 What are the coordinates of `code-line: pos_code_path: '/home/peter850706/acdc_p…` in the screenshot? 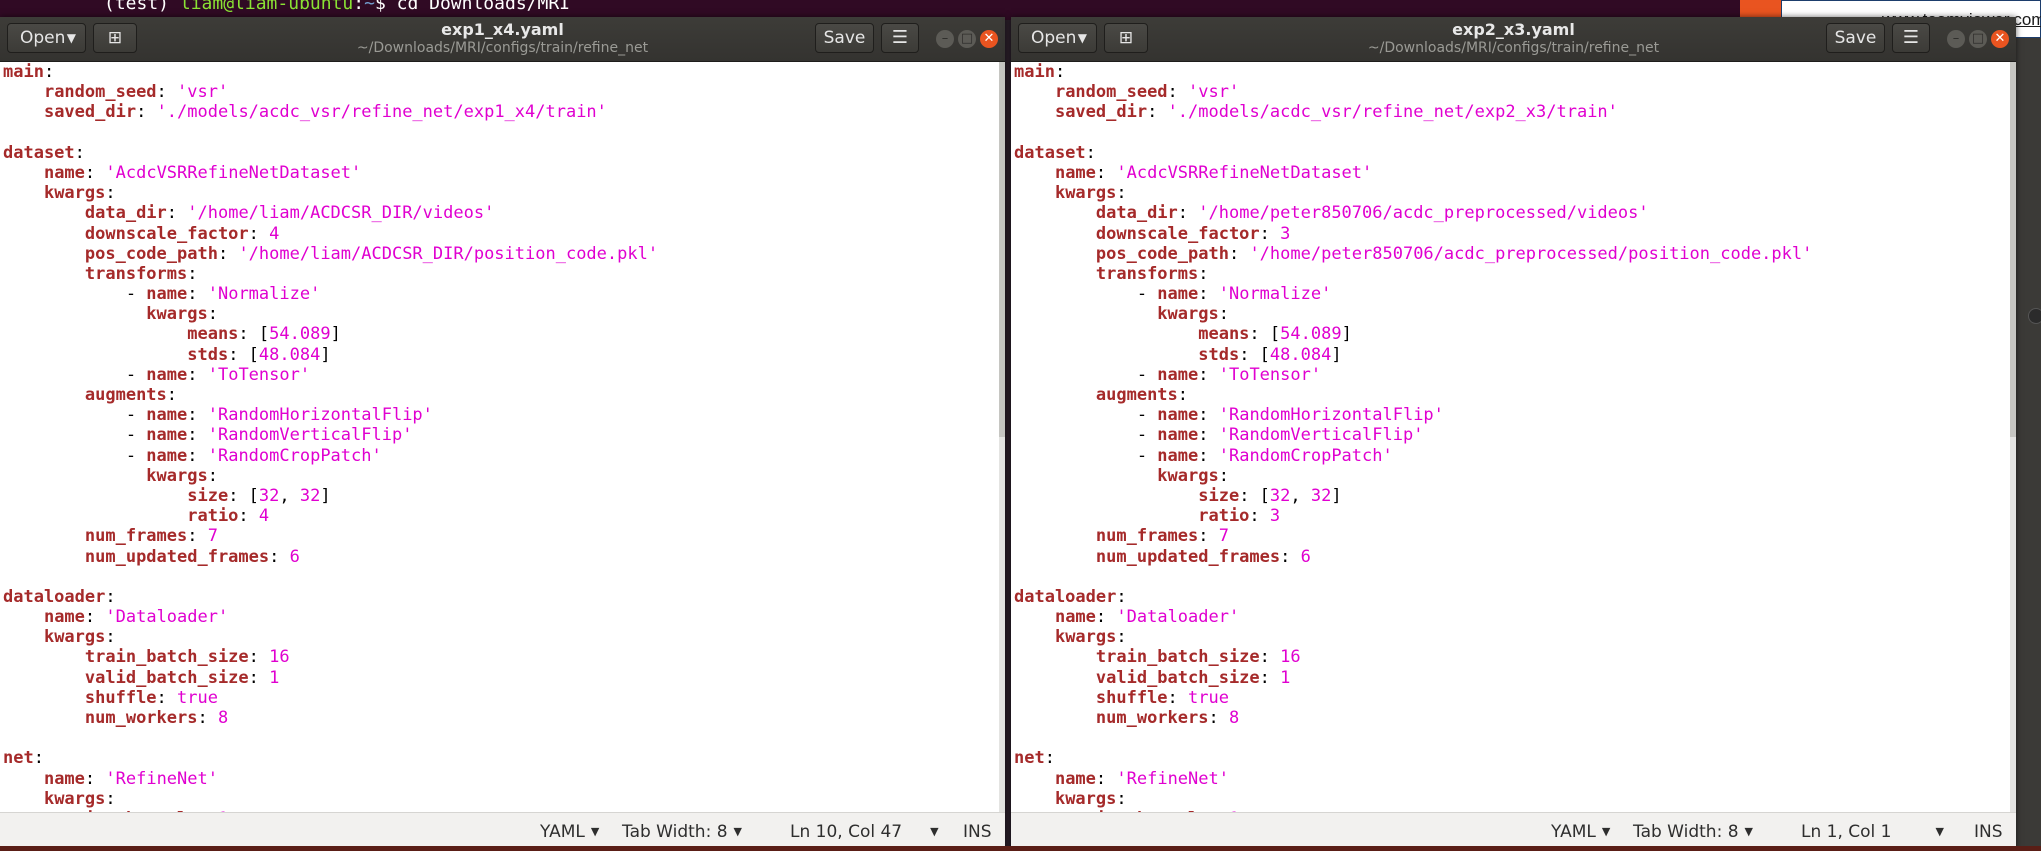 It's located at (1515, 254).